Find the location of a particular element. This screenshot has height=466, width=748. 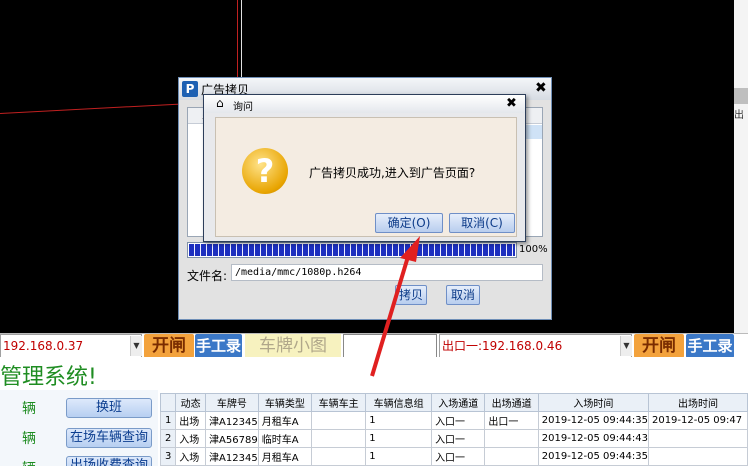

exit-fee-query-button: 出场收费查询 is located at coordinates (109, 461).